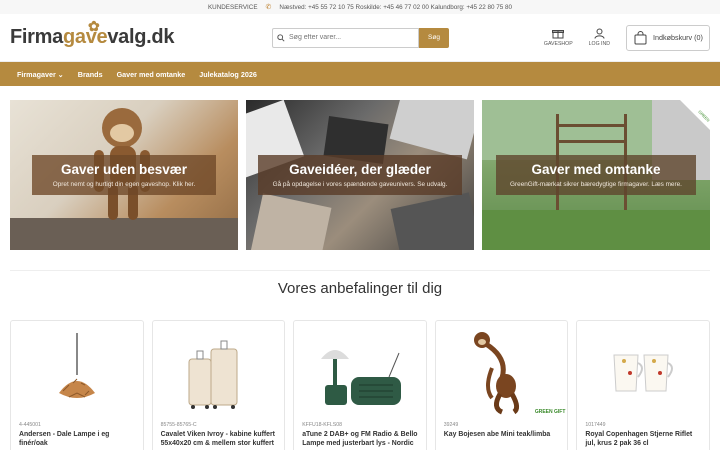  Describe the element at coordinates (322, 425) in the screenshot. I see `product-sku: KFFU18-KFLS08` at that location.